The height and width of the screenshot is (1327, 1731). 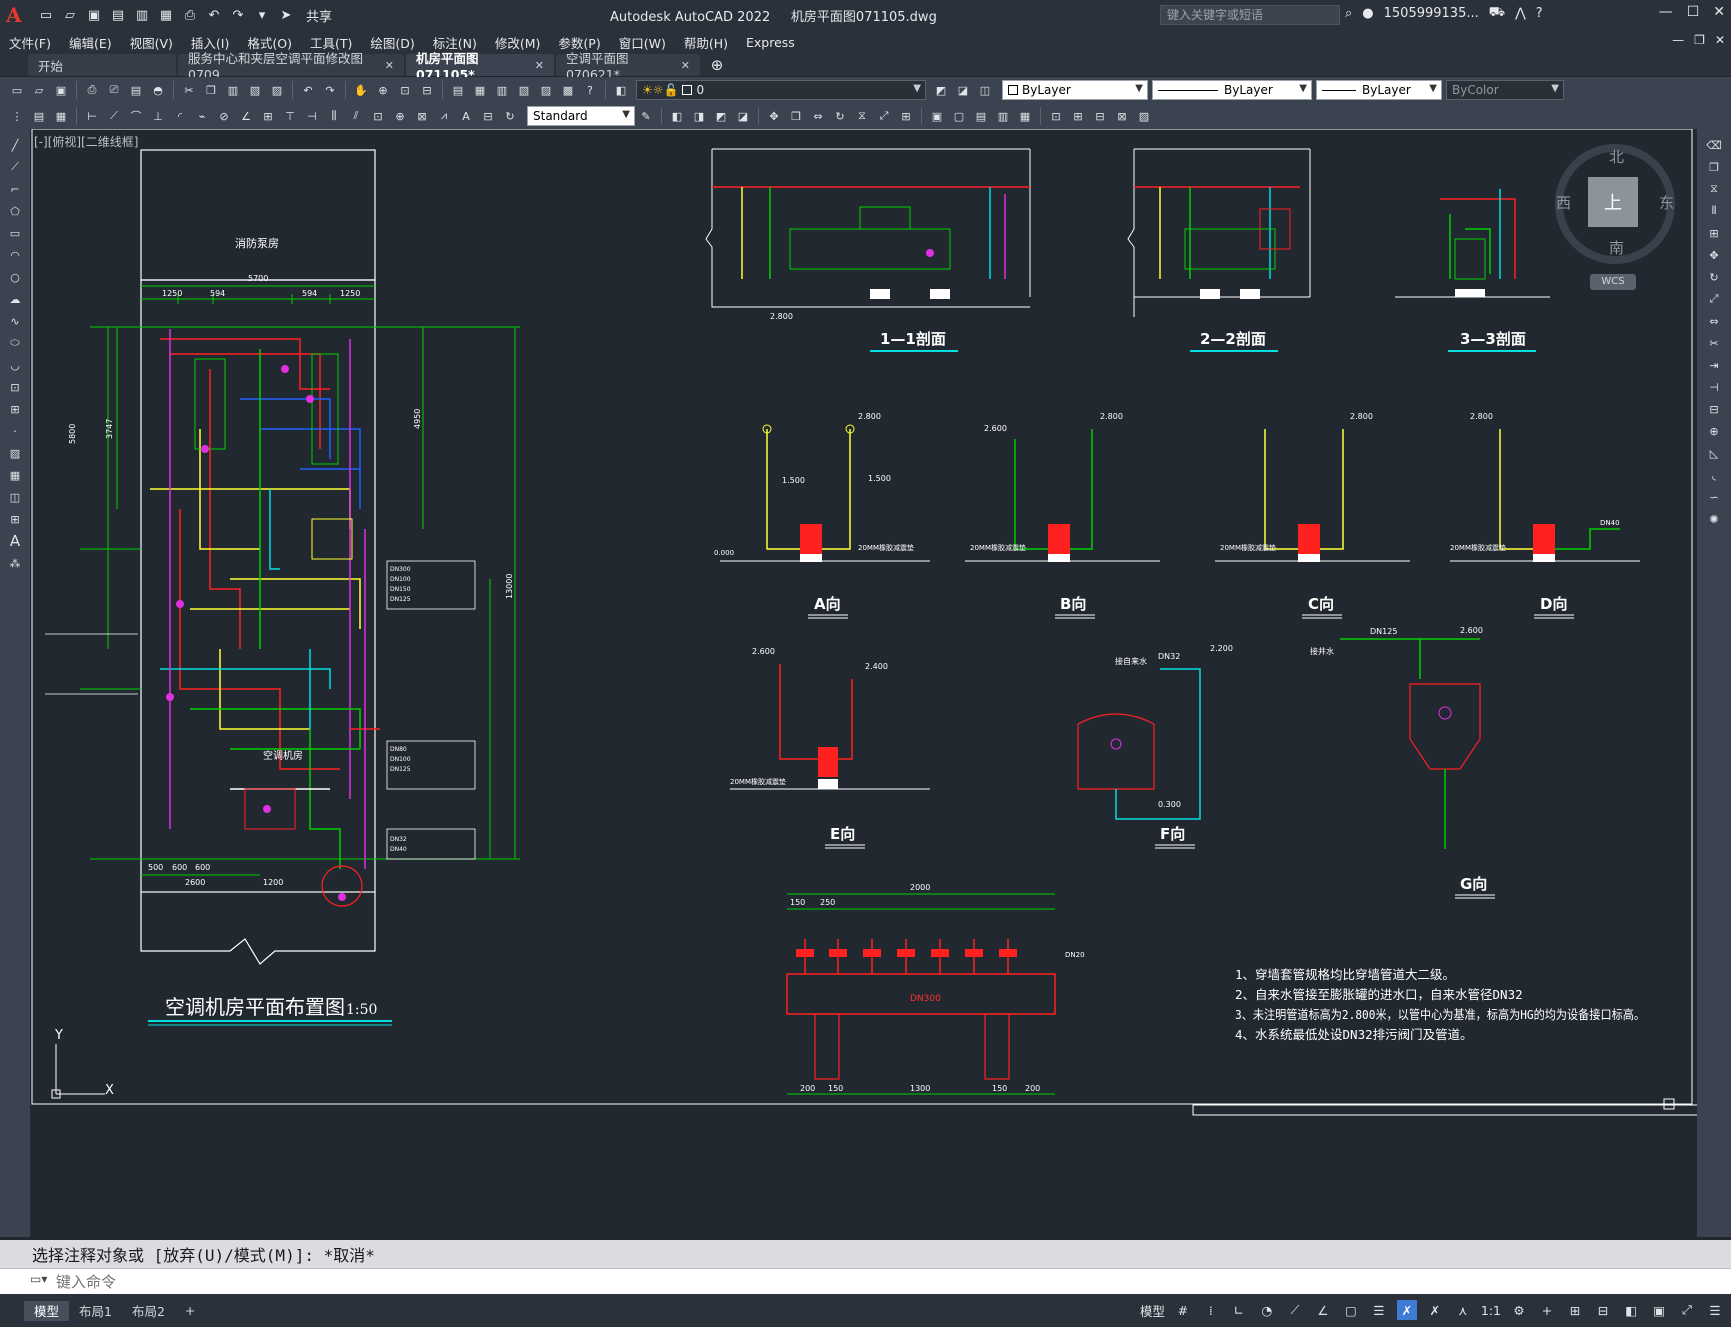 What do you see at coordinates (1687, 1310) in the screenshot?
I see `clean-screen-icon: ⤢` at bounding box center [1687, 1310].